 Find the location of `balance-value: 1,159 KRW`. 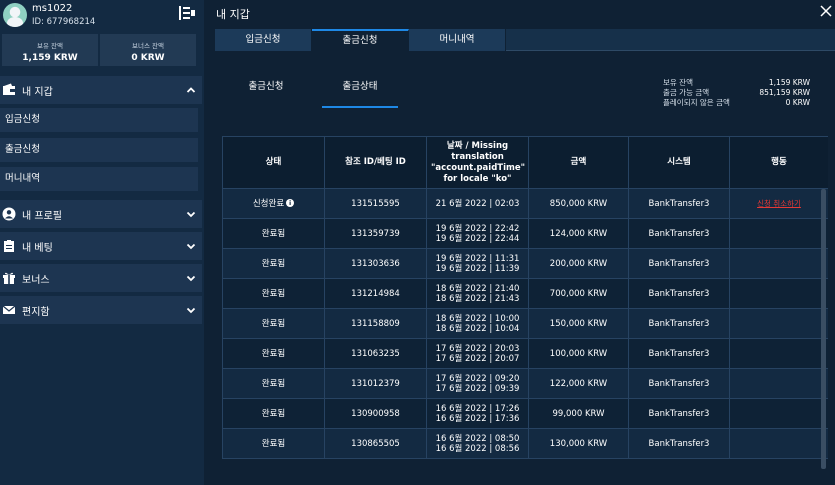

balance-value: 1,159 KRW is located at coordinates (50, 58).